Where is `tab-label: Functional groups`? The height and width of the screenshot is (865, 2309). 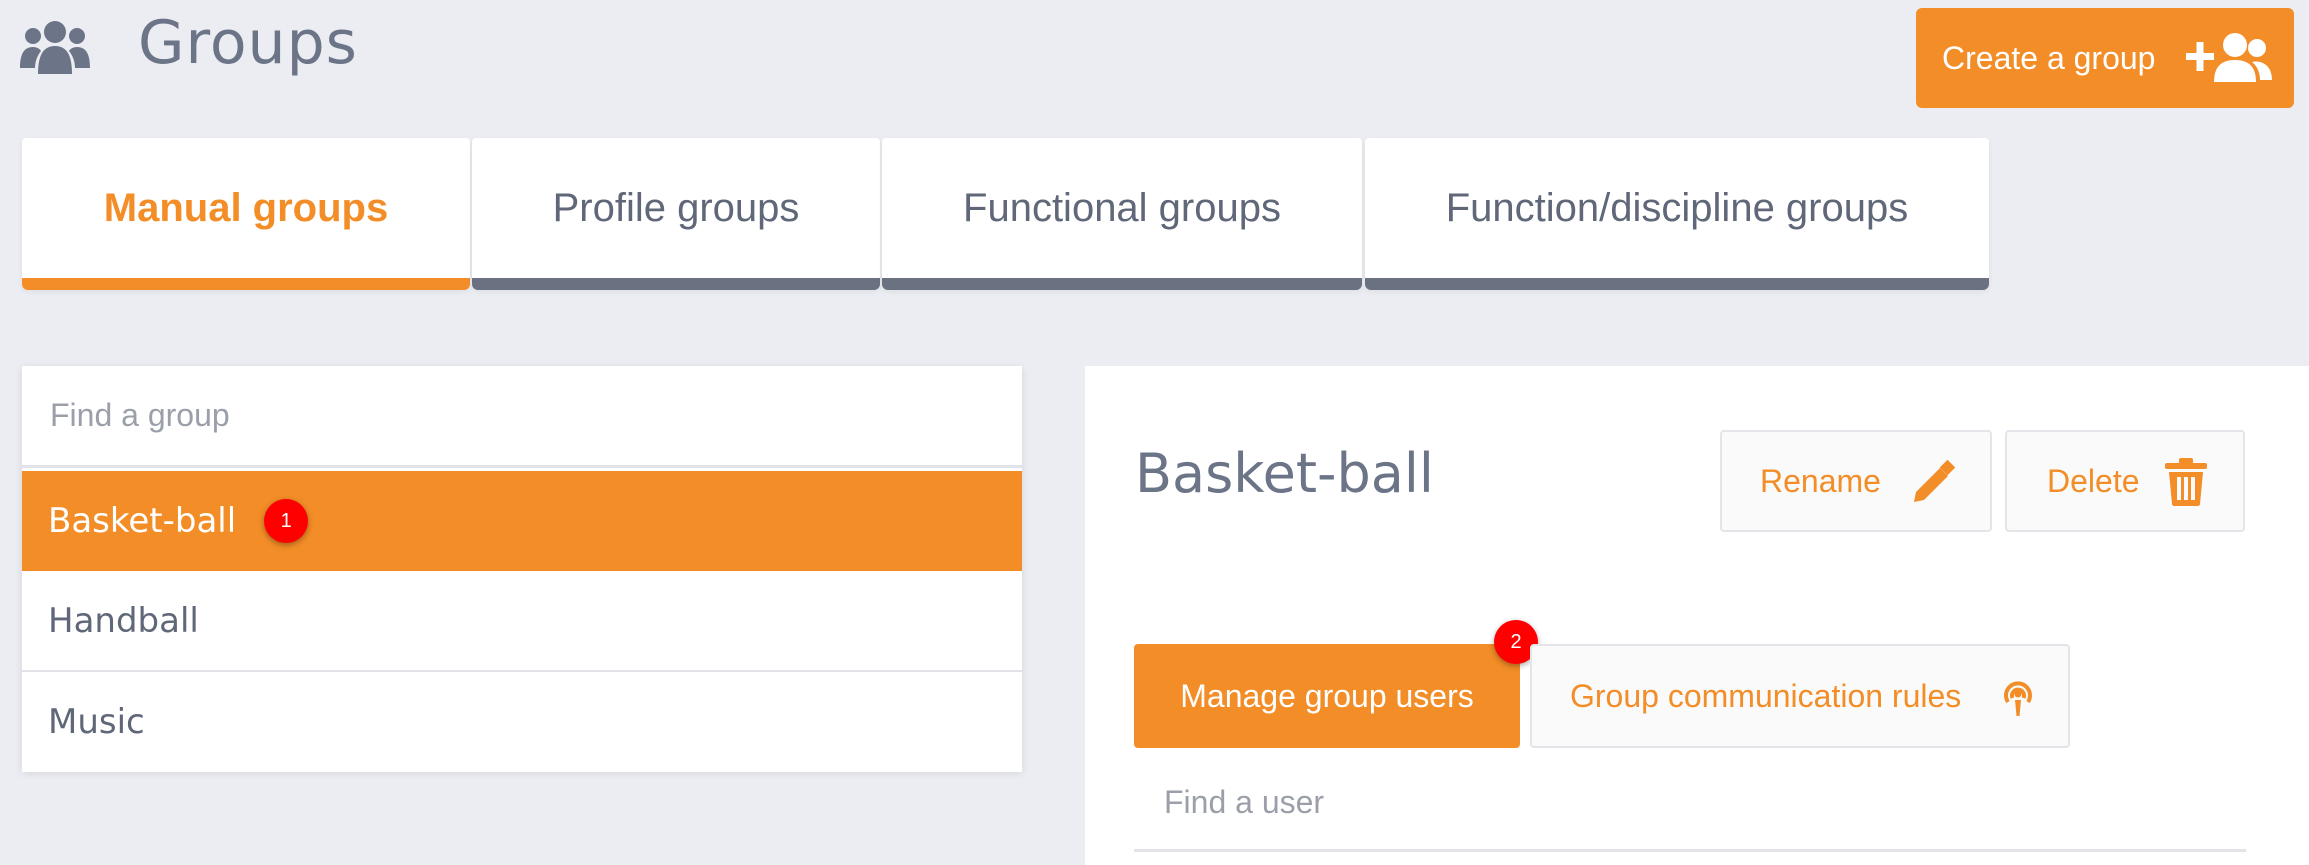
tab-label: Functional groups is located at coordinates (1122, 207).